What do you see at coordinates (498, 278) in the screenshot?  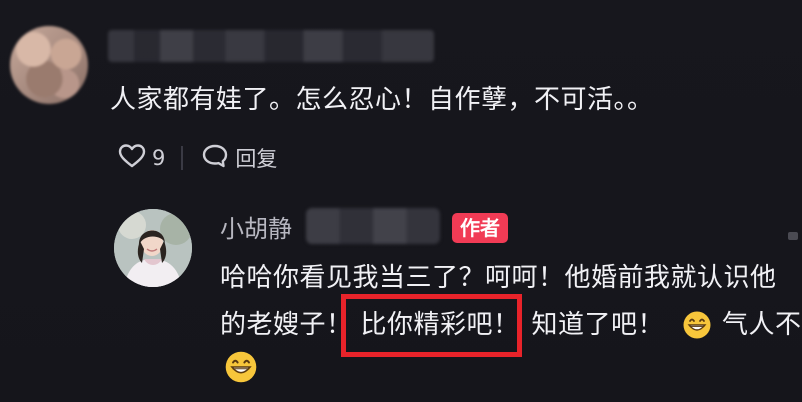 I see `reply-text-line-1: 哈哈你看见我当三了？呵呵！他婚前我就认识他` at bounding box center [498, 278].